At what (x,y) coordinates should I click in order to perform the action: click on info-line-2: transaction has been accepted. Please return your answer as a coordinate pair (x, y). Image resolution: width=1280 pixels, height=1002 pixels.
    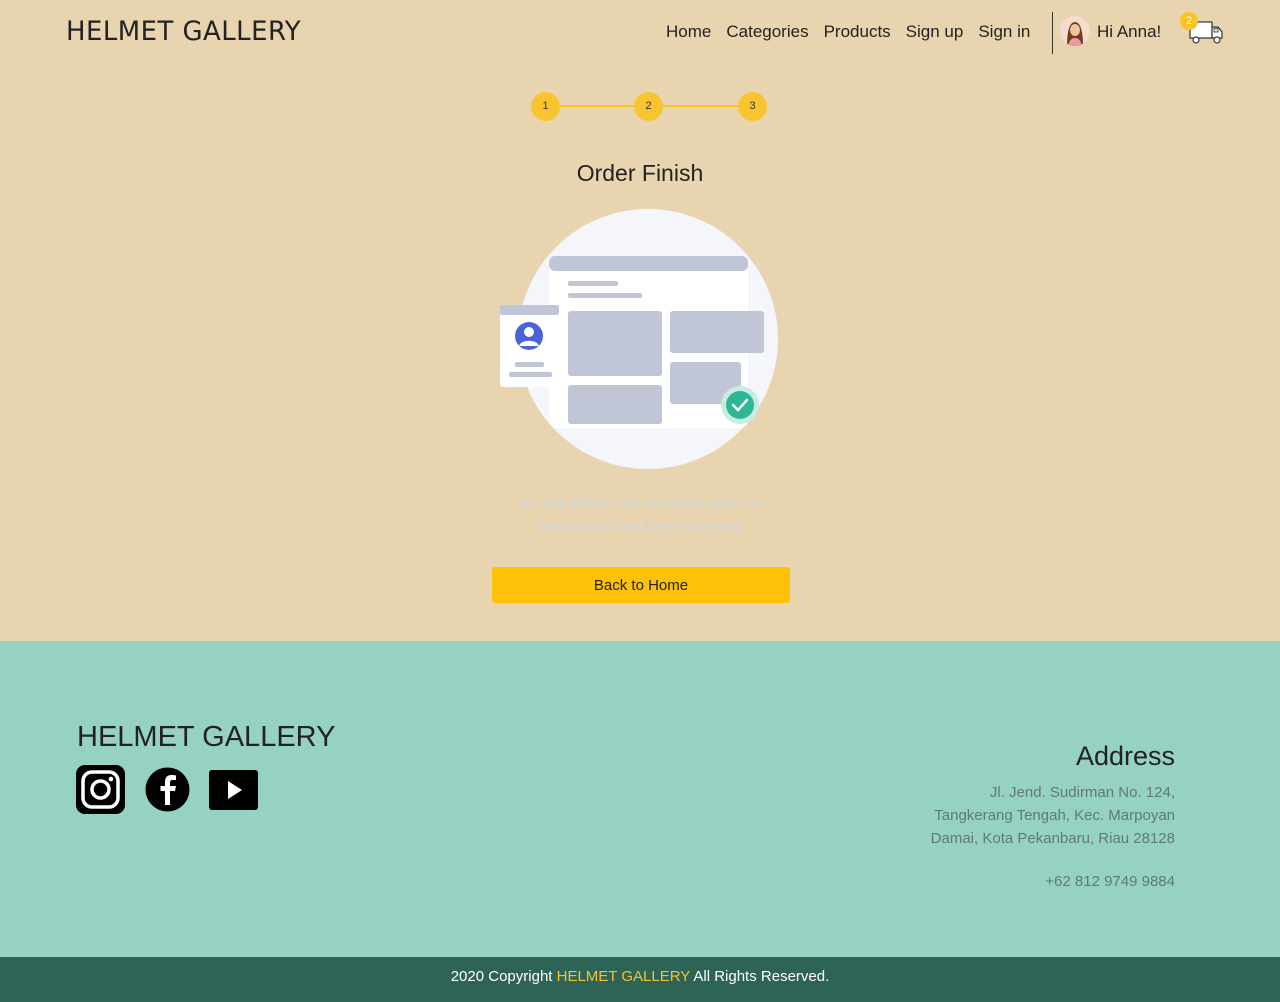
    Looking at the image, I should click on (641, 526).